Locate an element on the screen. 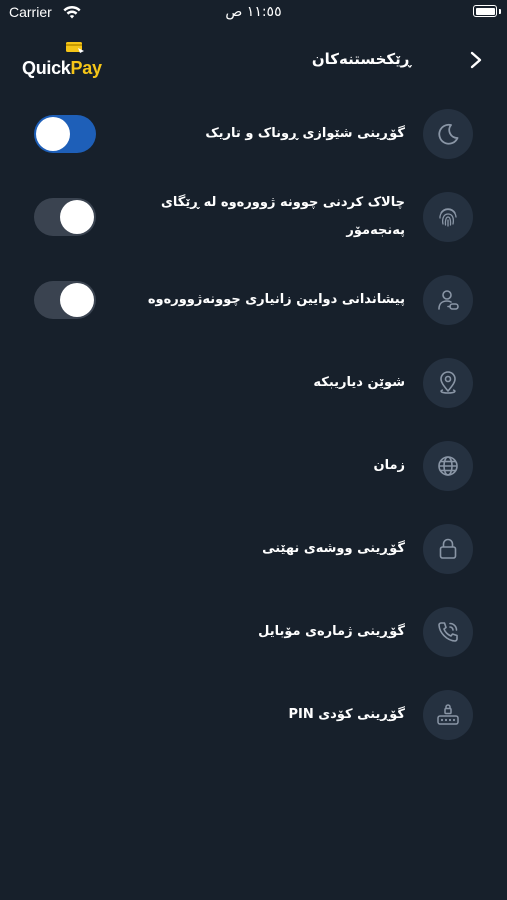 This screenshot has width=507, height=900. page-title: ڕێکخستنەکان is located at coordinates (361, 59).